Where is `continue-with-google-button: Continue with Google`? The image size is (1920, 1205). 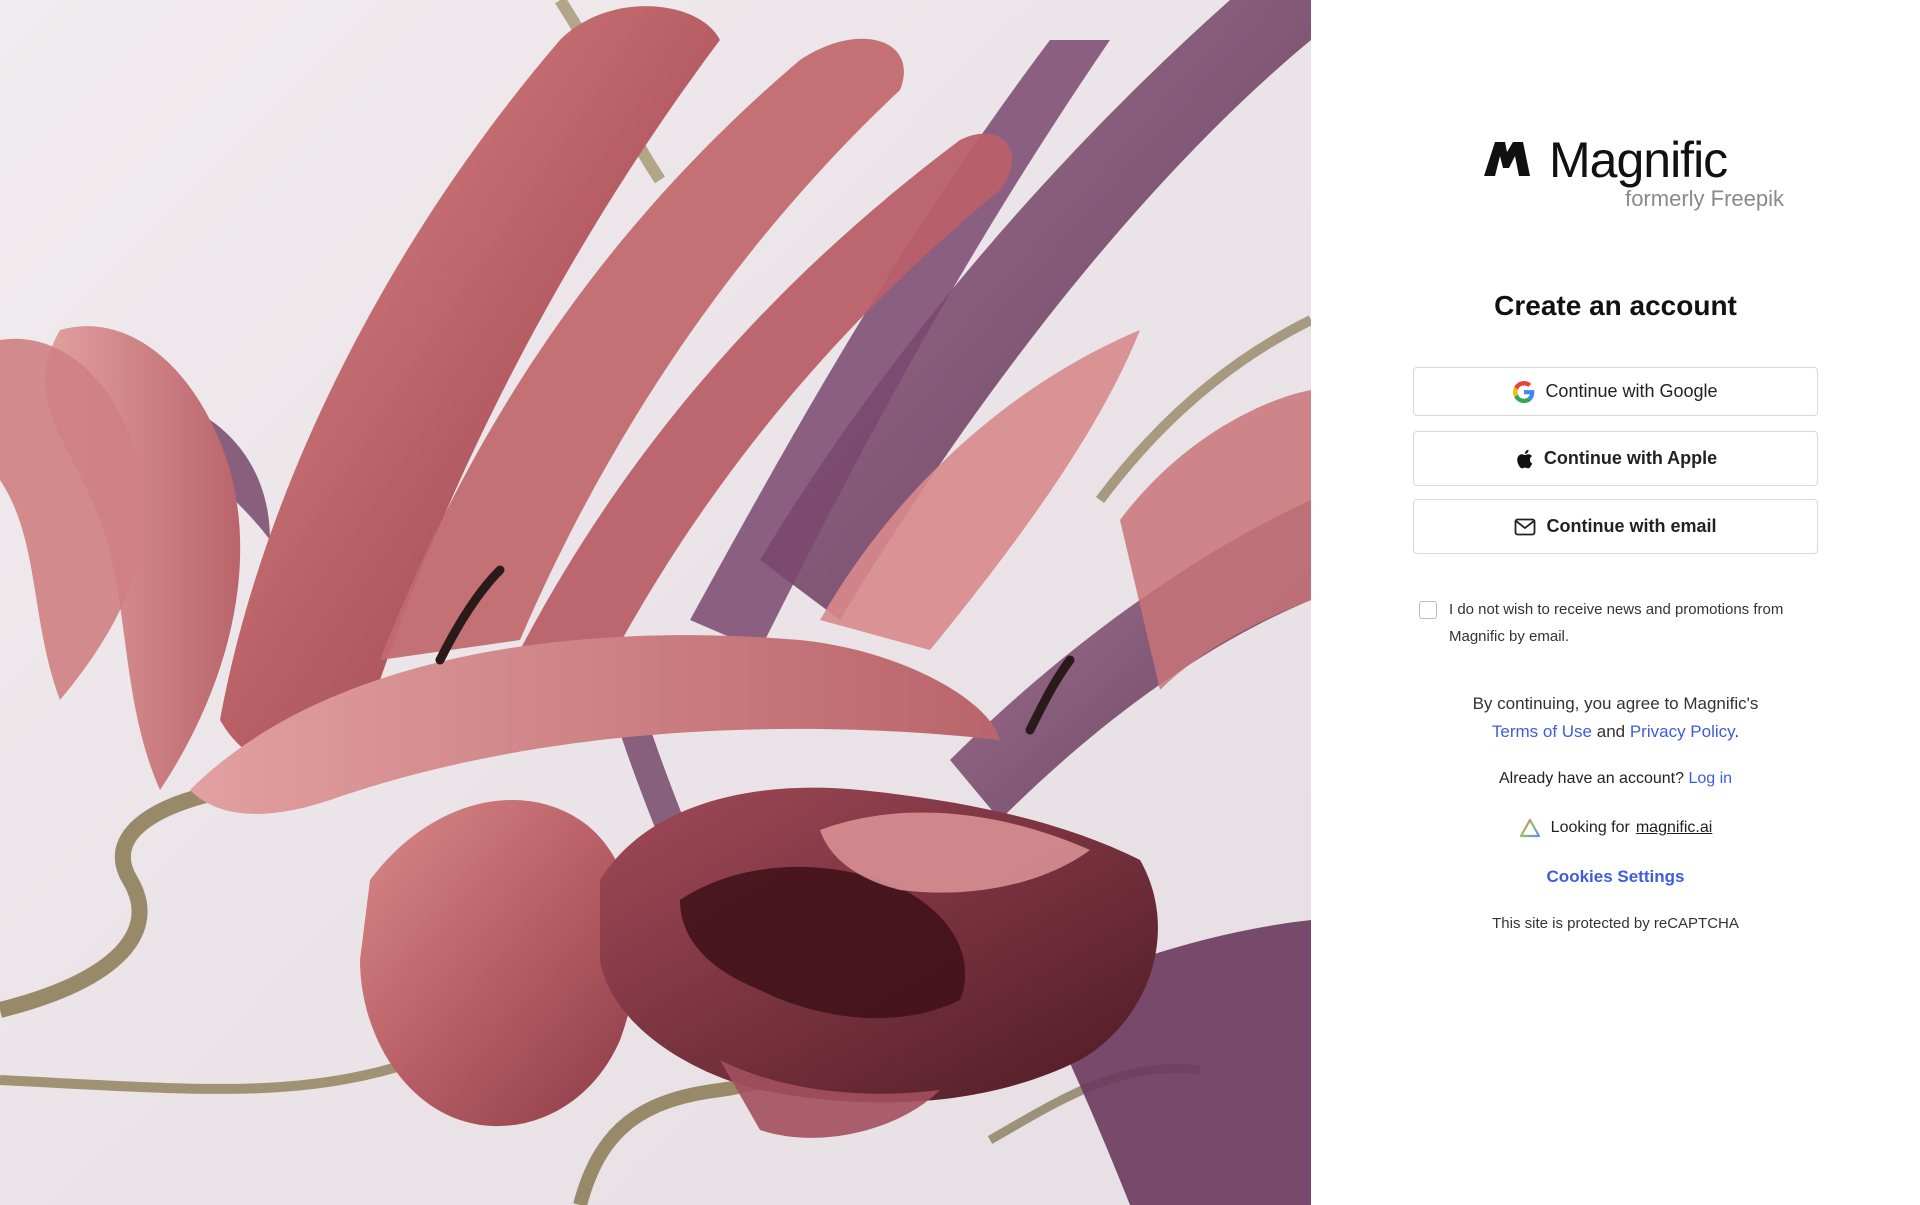
continue-with-google-button: Continue with Google is located at coordinates (1615, 391).